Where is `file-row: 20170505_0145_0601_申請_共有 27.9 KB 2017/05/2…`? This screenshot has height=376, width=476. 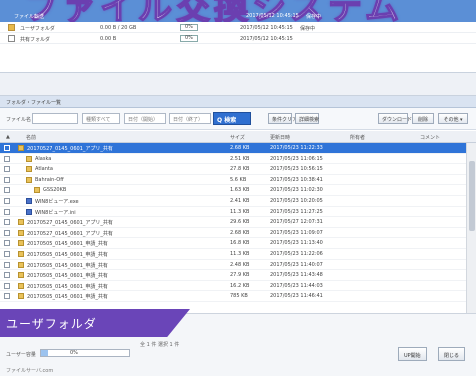
file-row: 20170505_0145_0601_申請_共有 27.9 KB 2017/05/2… is located at coordinates (233, 275).